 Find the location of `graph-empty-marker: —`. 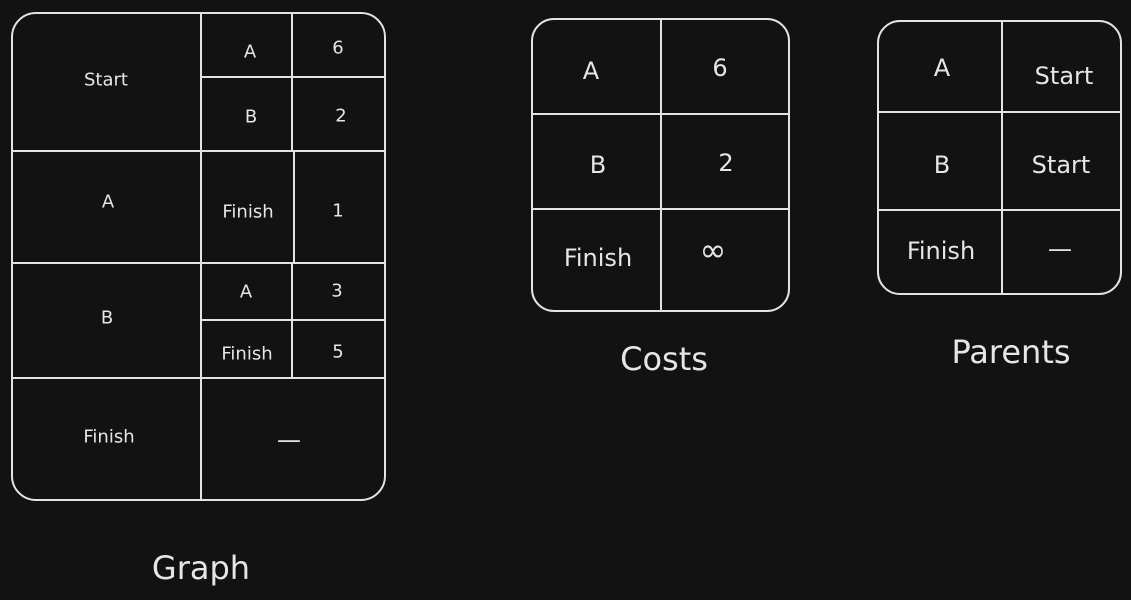

graph-empty-marker: — is located at coordinates (289, 440).